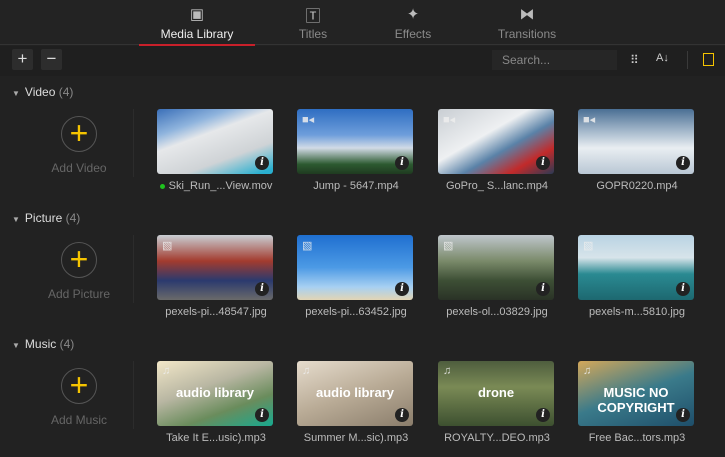 This screenshot has width=725, height=457. Describe the element at coordinates (43, 344) in the screenshot. I see `section-header-music: ▼ Music (4)` at that location.